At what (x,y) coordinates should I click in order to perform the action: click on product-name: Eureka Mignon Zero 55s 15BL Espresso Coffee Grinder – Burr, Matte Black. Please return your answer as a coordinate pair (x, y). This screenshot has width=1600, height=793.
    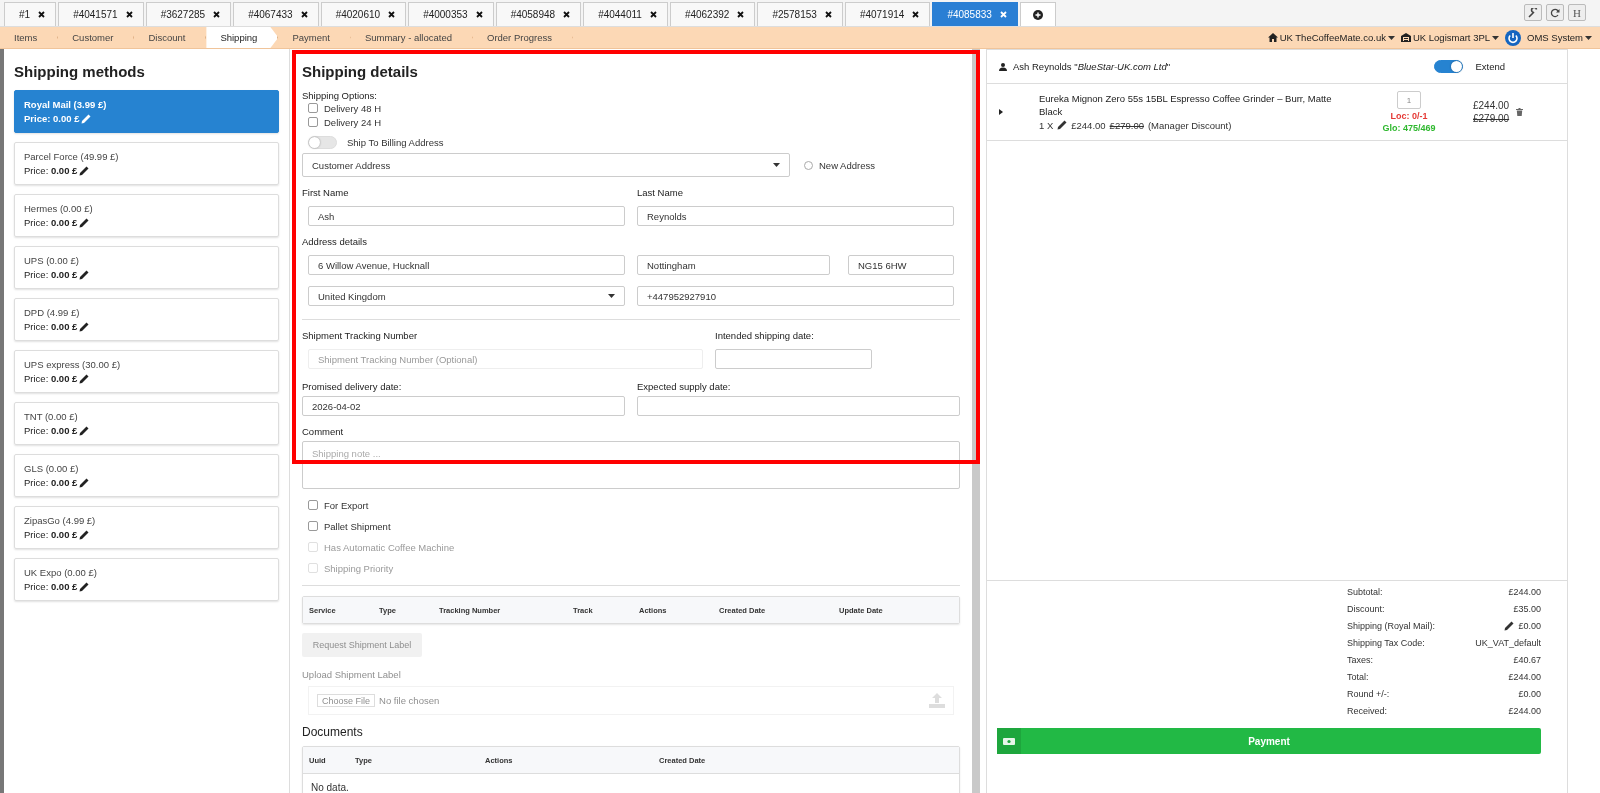
    Looking at the image, I should click on (1186, 105).